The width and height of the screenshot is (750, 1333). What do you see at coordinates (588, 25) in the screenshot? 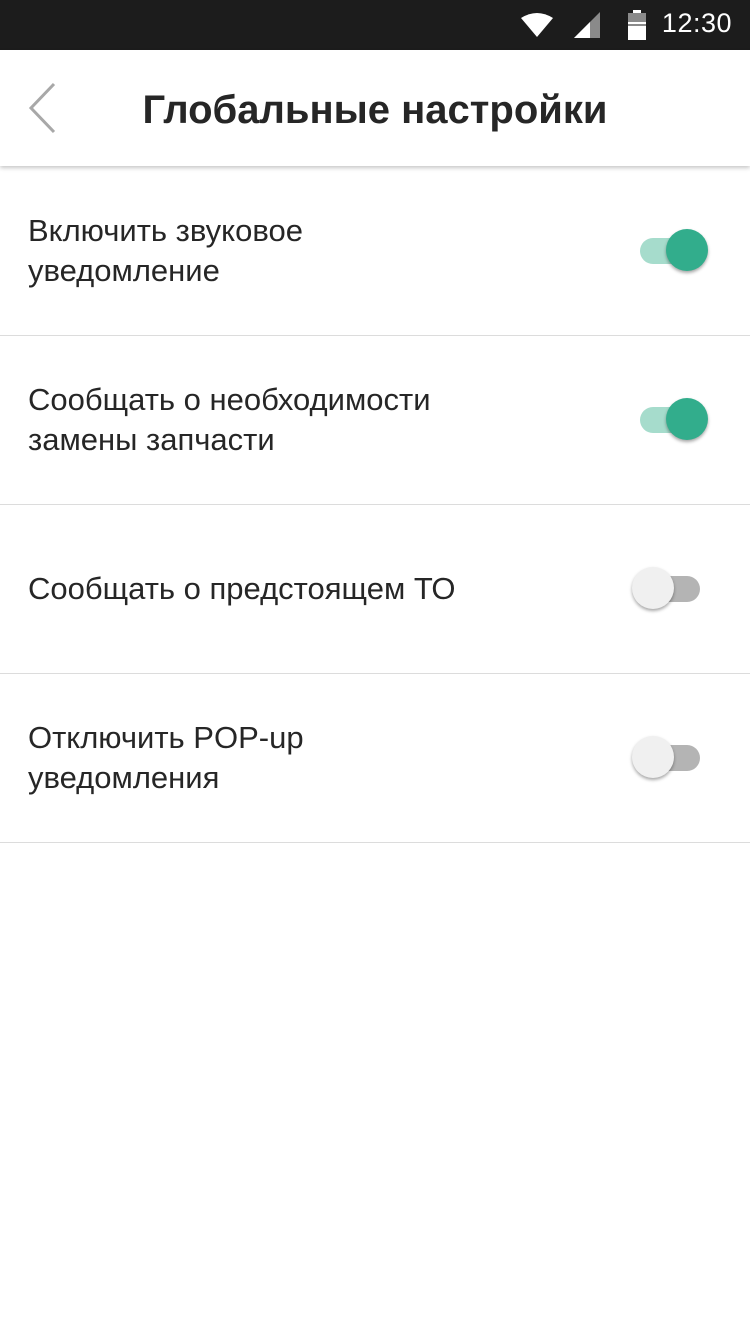
I see `signal-icon` at bounding box center [588, 25].